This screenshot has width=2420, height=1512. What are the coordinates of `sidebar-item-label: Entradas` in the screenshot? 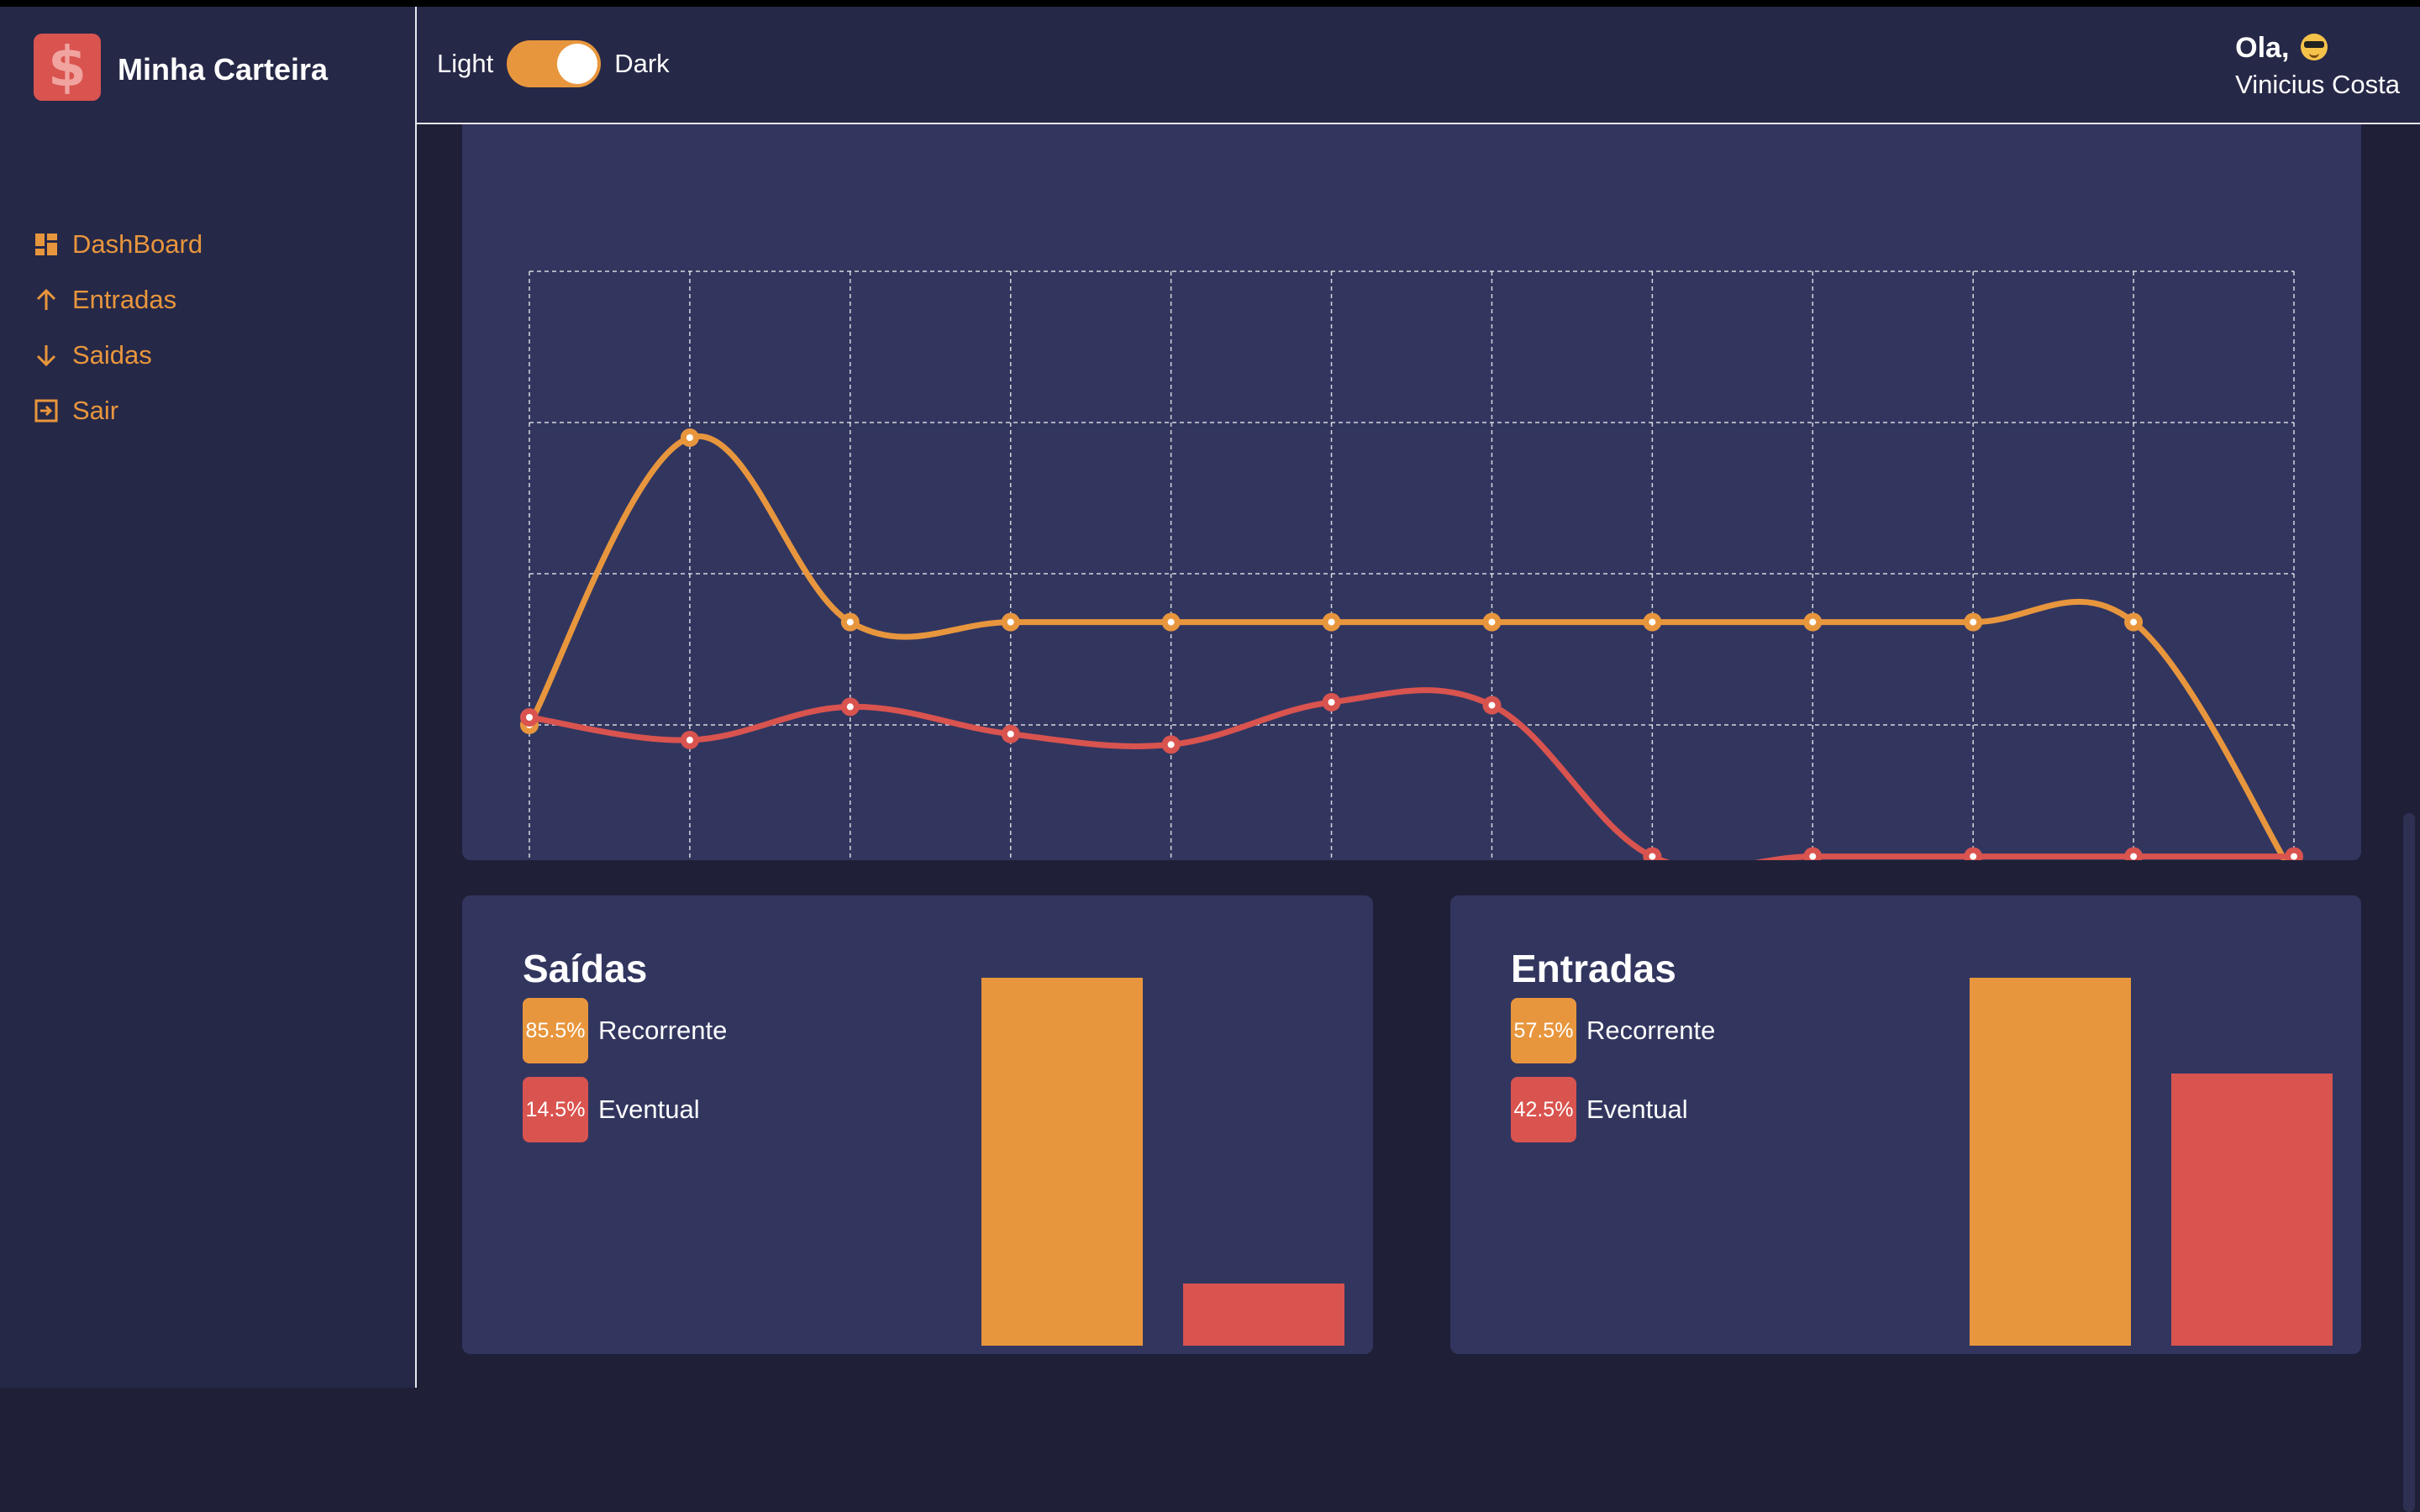 It's located at (124, 299).